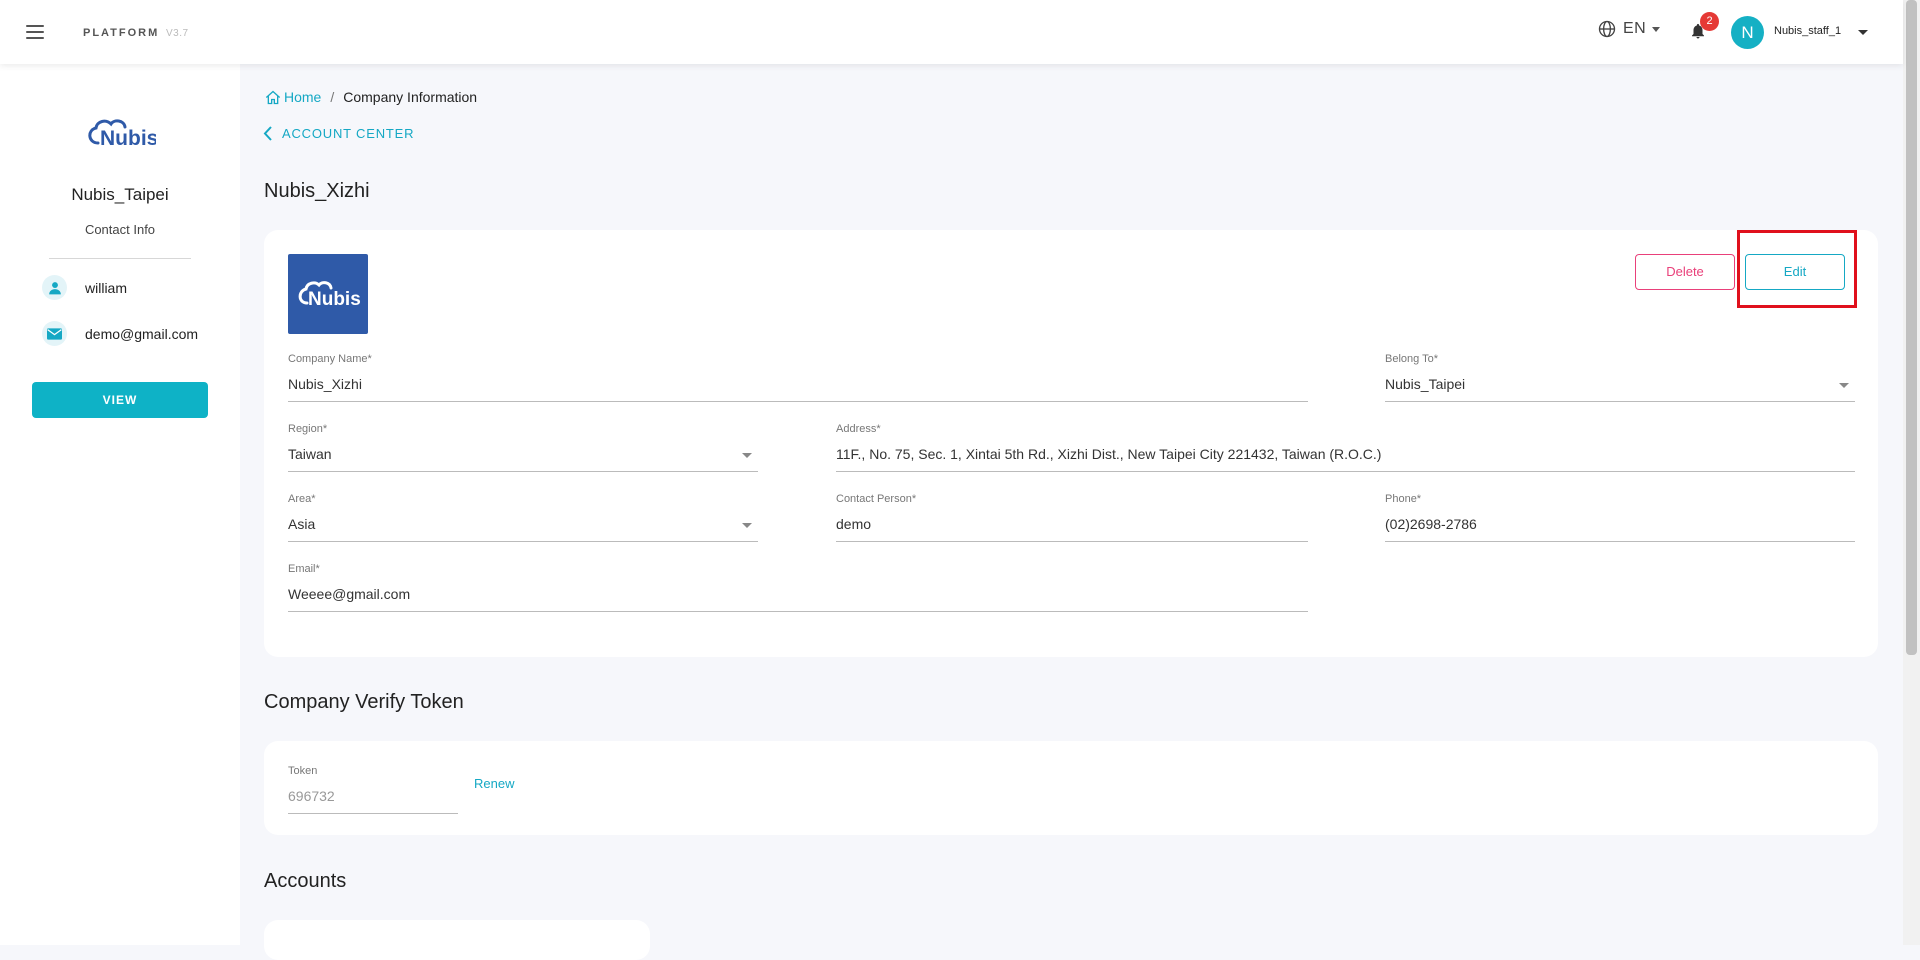 Image resolution: width=1920 pixels, height=960 pixels. Describe the element at coordinates (177, 33) in the screenshot. I see `version-label: V3.7` at that location.